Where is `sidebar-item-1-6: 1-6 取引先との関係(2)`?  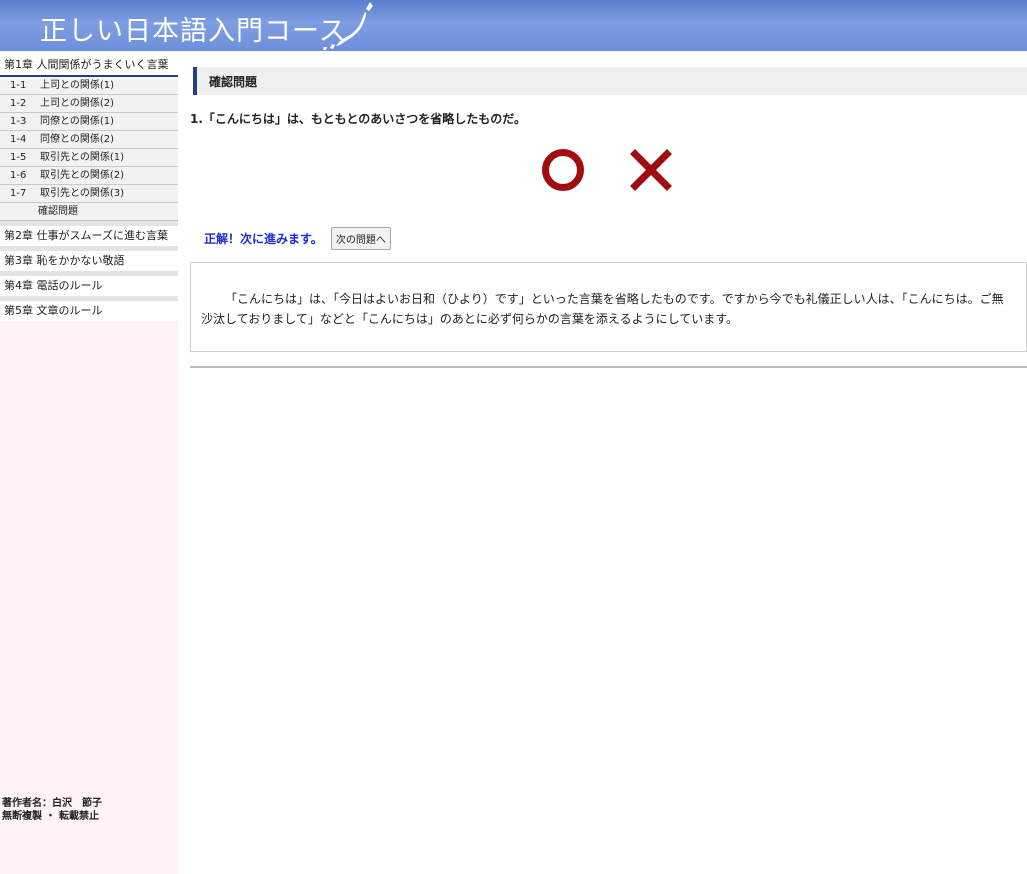
sidebar-item-1-6: 1-6 取引先との関係(2) is located at coordinates (89, 176).